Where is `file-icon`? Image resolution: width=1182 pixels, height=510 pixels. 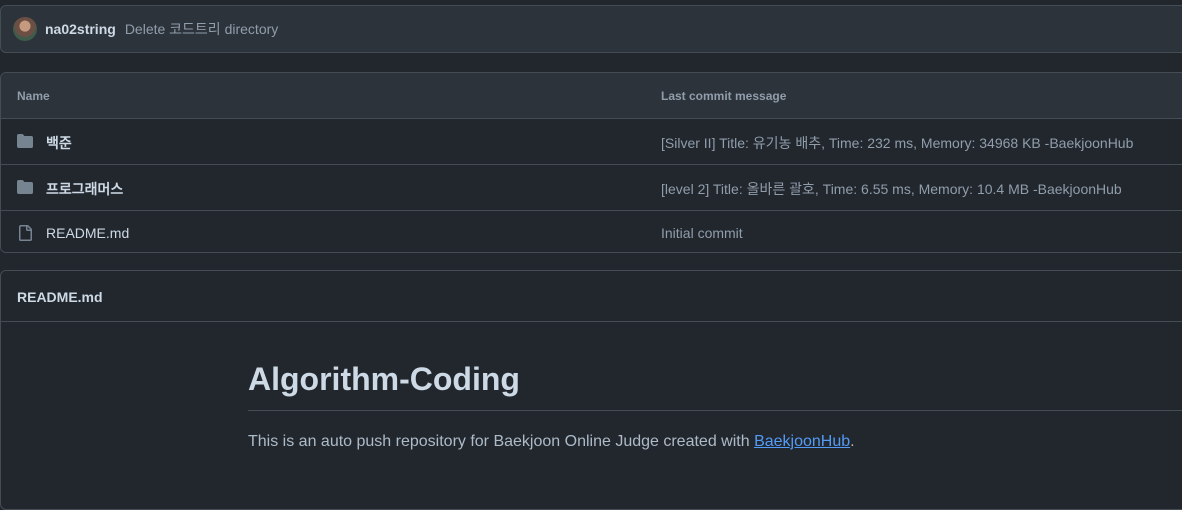 file-icon is located at coordinates (25, 233).